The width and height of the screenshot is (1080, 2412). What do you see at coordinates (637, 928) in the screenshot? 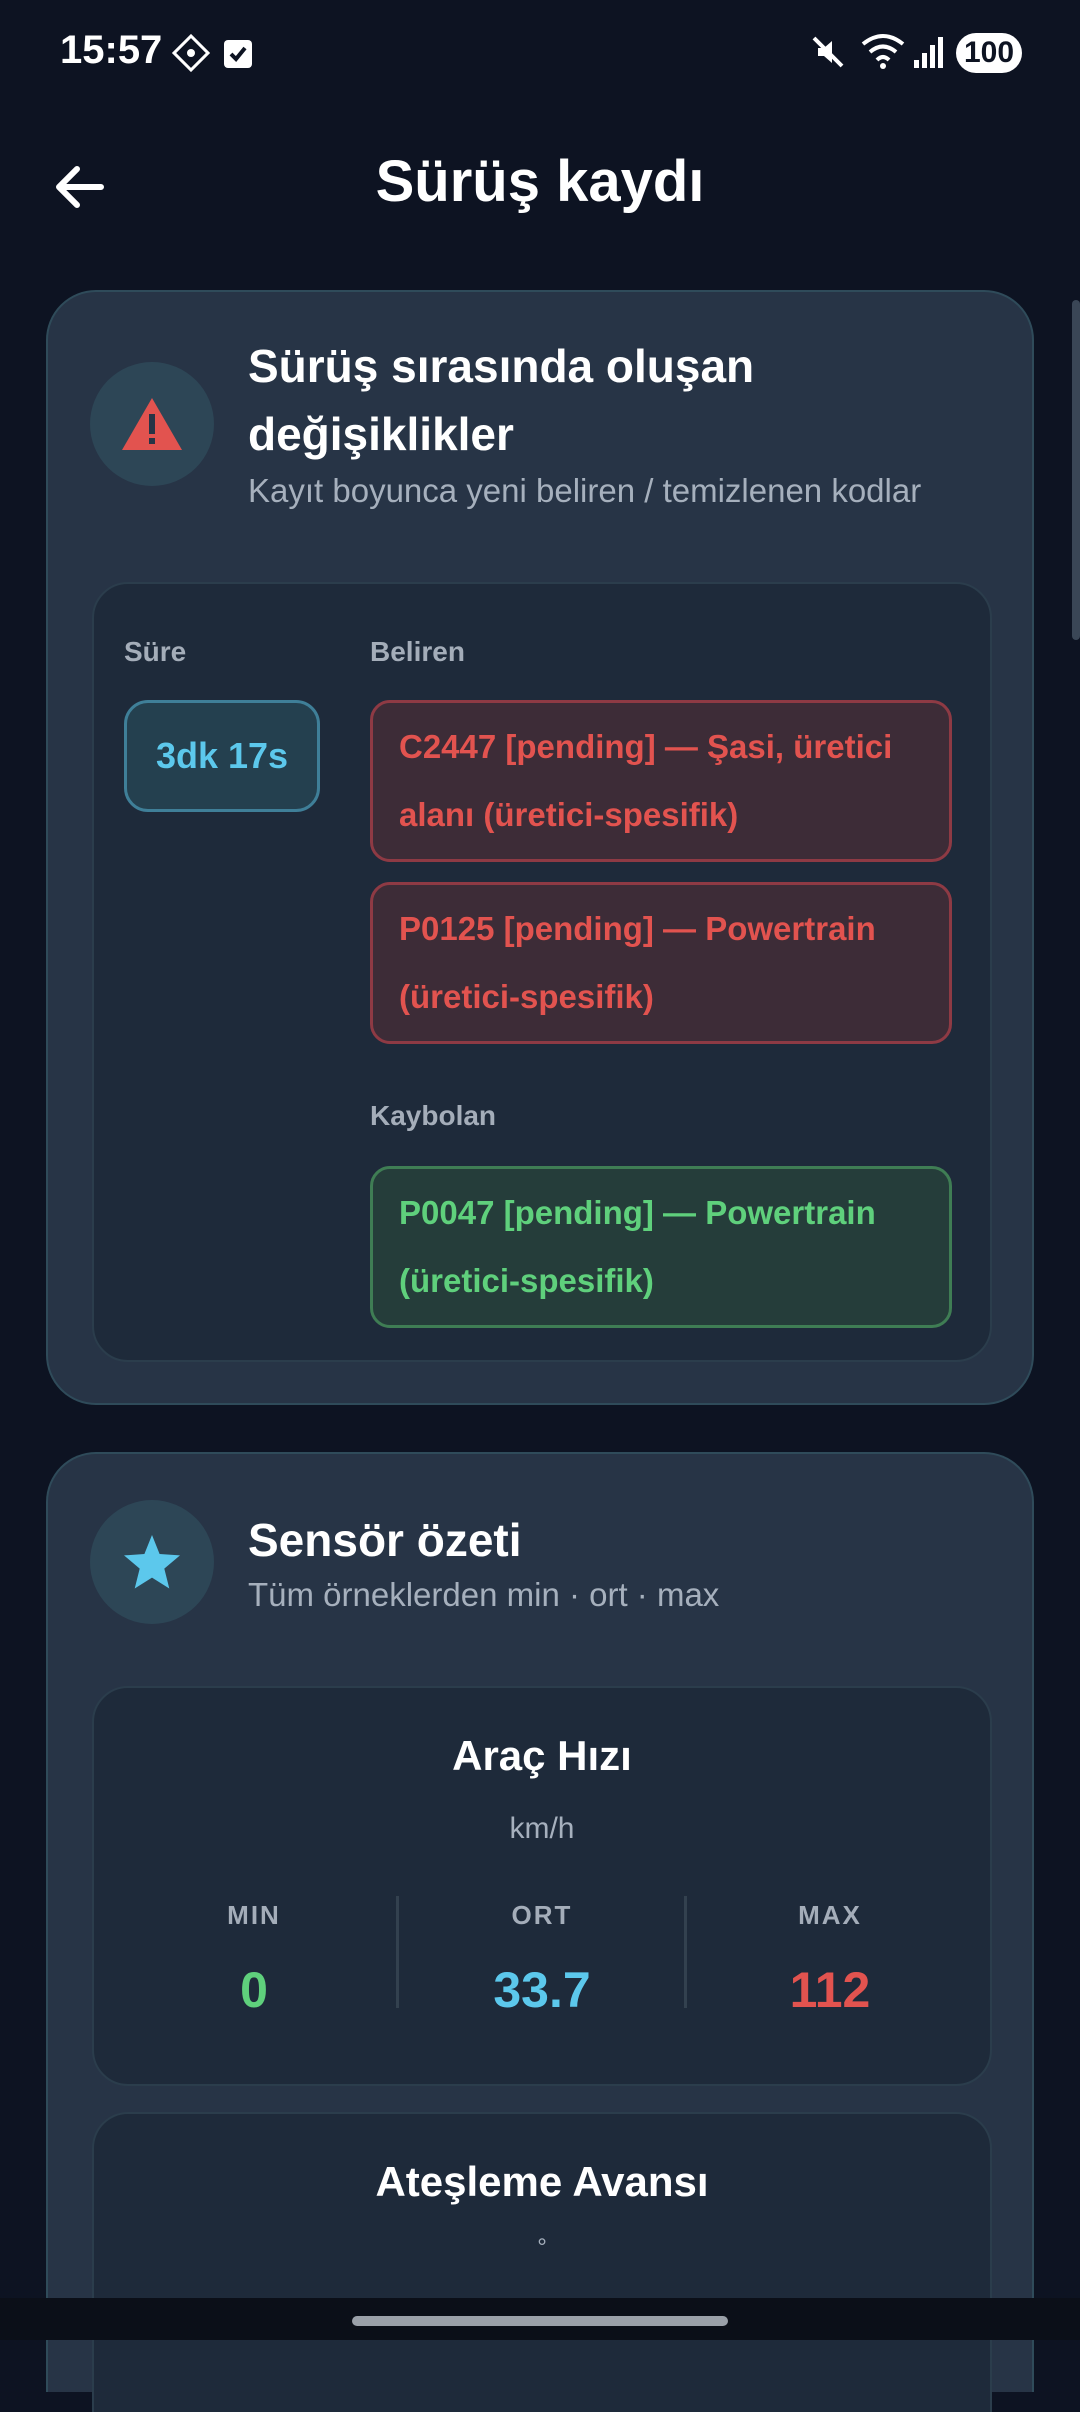
I see `code-chip-line: P0125 [pending] — Powertrain` at bounding box center [637, 928].